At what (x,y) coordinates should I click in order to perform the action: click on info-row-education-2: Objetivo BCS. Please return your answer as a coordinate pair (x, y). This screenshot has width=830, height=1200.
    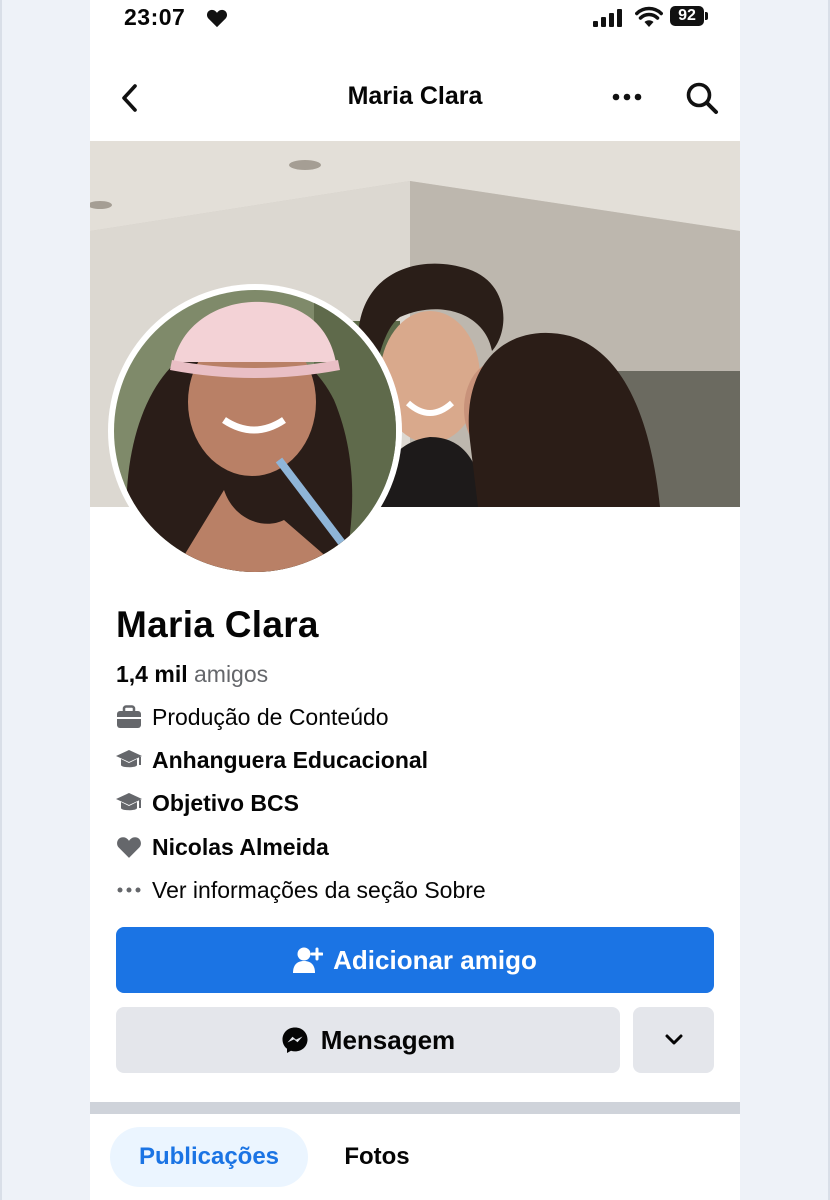
    Looking at the image, I should click on (206, 803).